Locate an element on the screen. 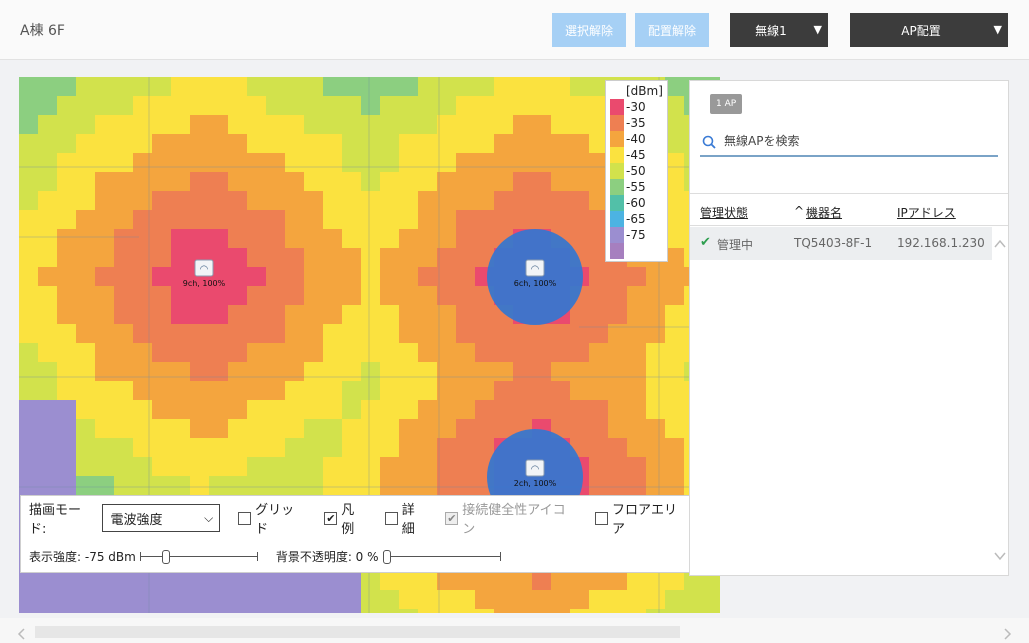 This screenshot has height=643, width=1029. panel-scrollbar is located at coordinates (1000, 401).